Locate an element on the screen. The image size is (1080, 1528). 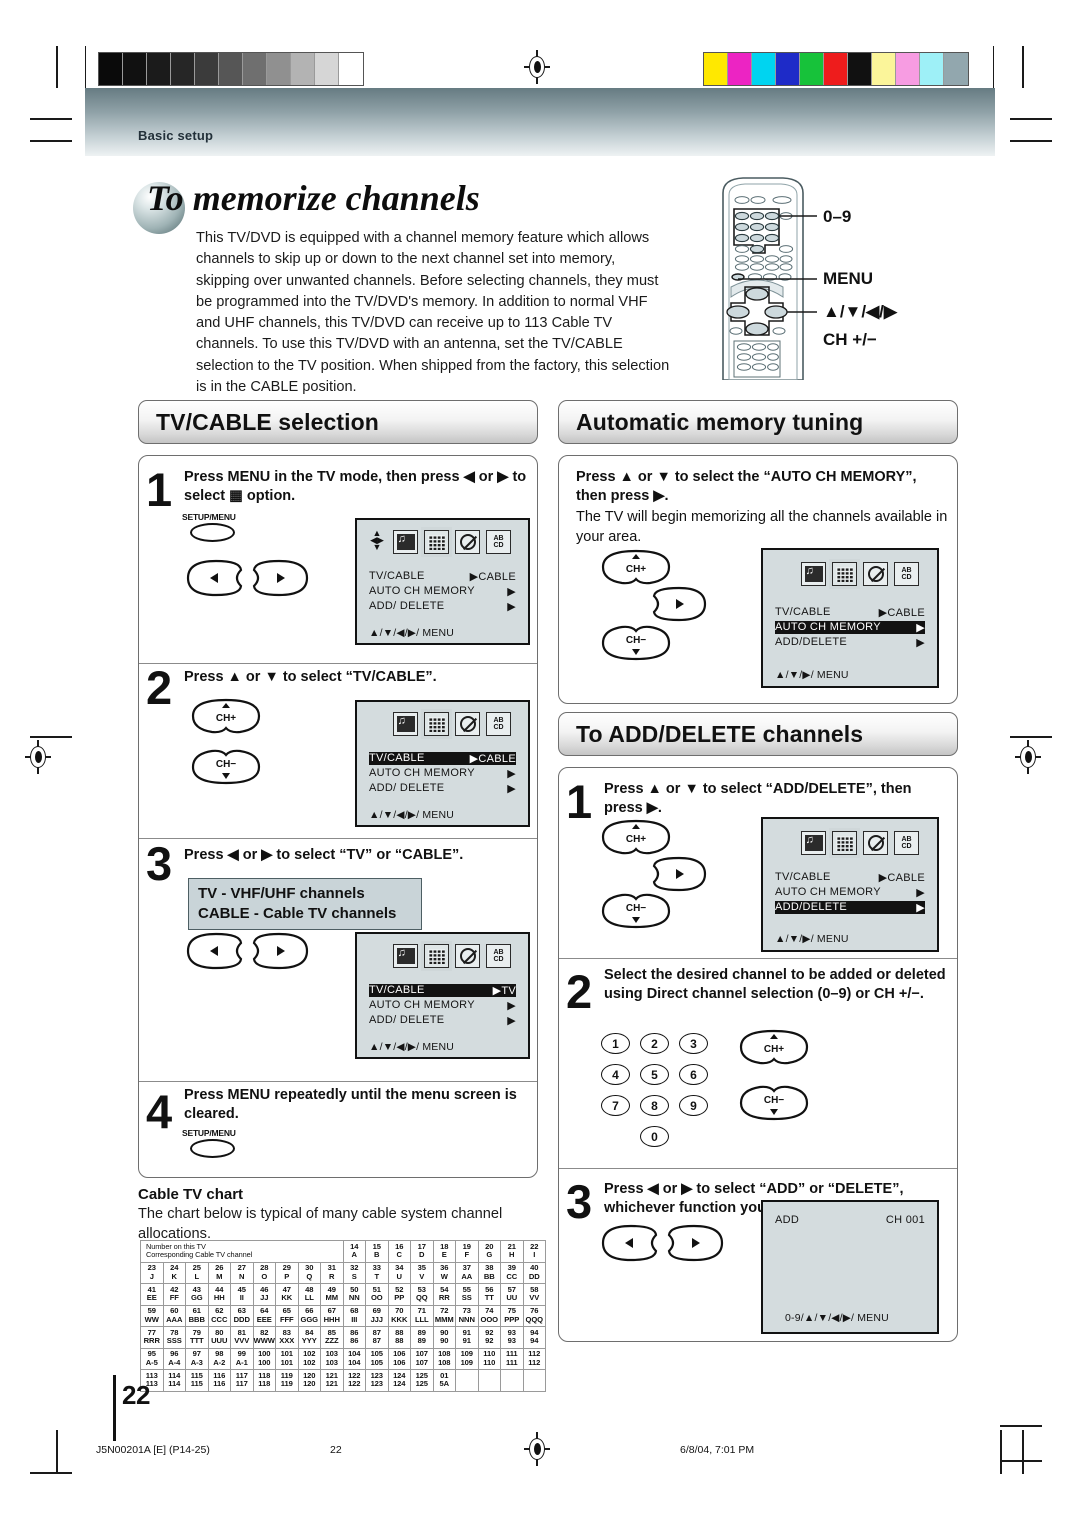
cable-chart-cell: 37 AA is located at coordinates (467, 1272).